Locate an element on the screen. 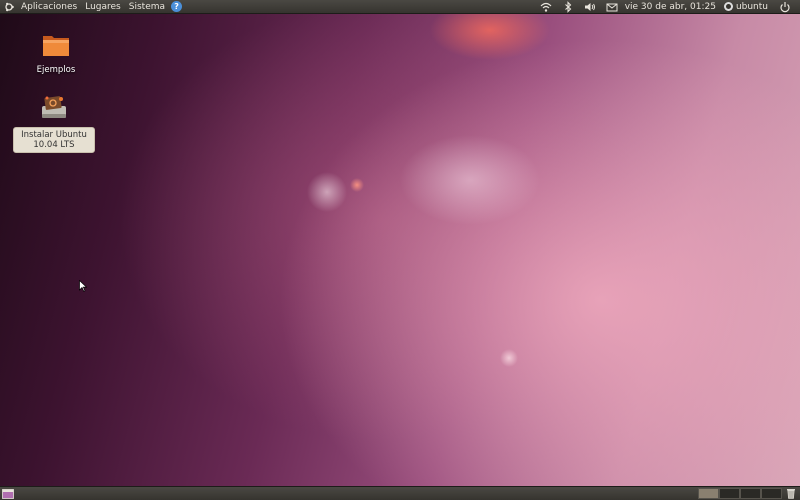  menu-aplicaciones: Aplicaciones is located at coordinates (49, 7).